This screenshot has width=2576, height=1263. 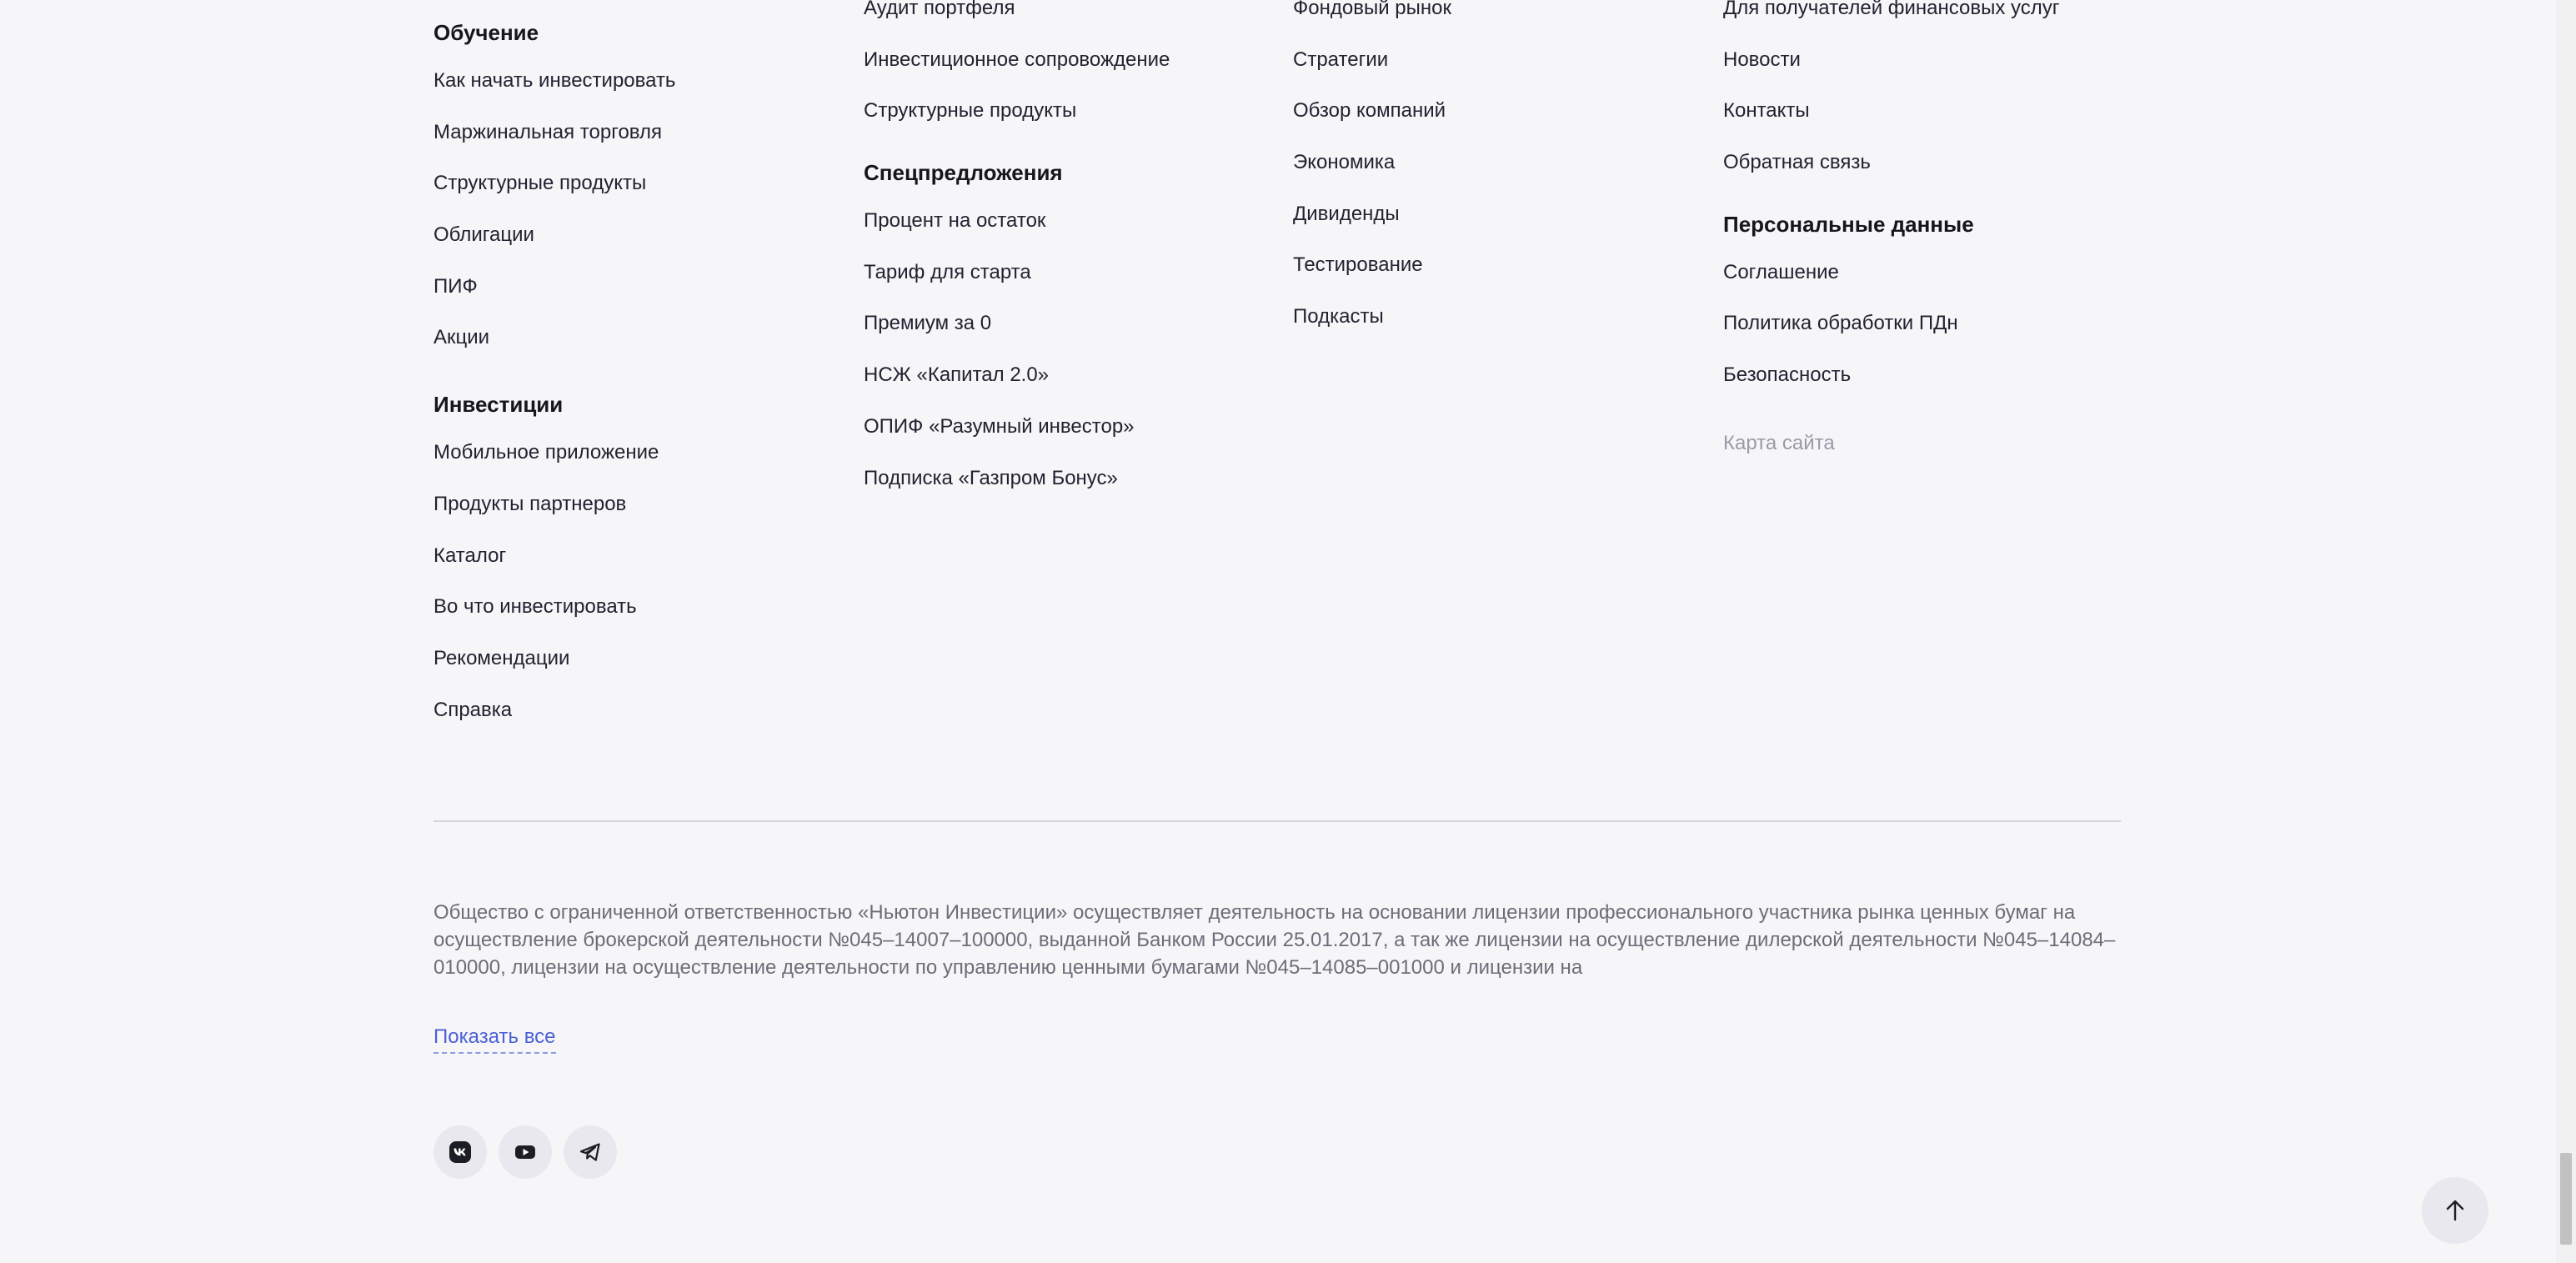 What do you see at coordinates (642, 235) in the screenshot?
I see `footer-link: Облигации` at bounding box center [642, 235].